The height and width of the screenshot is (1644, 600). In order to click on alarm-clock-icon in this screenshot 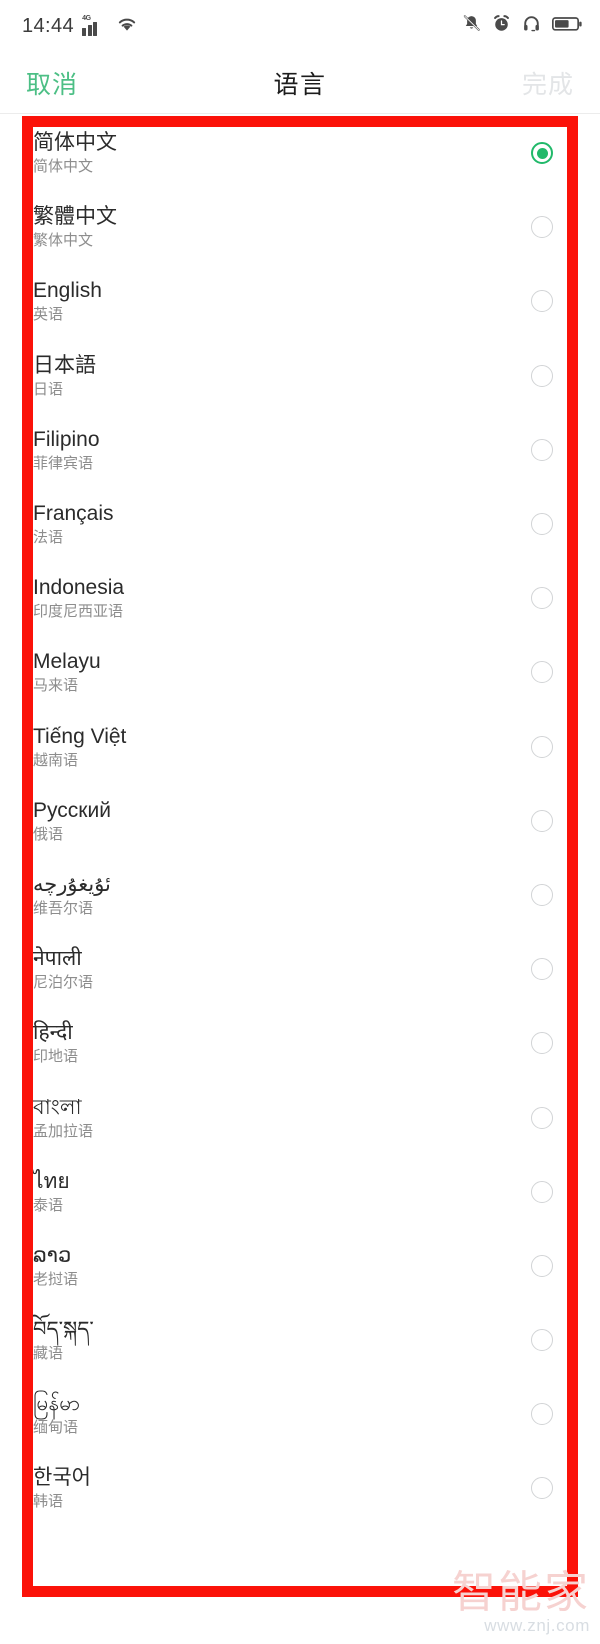, I will do `click(501, 26)`.